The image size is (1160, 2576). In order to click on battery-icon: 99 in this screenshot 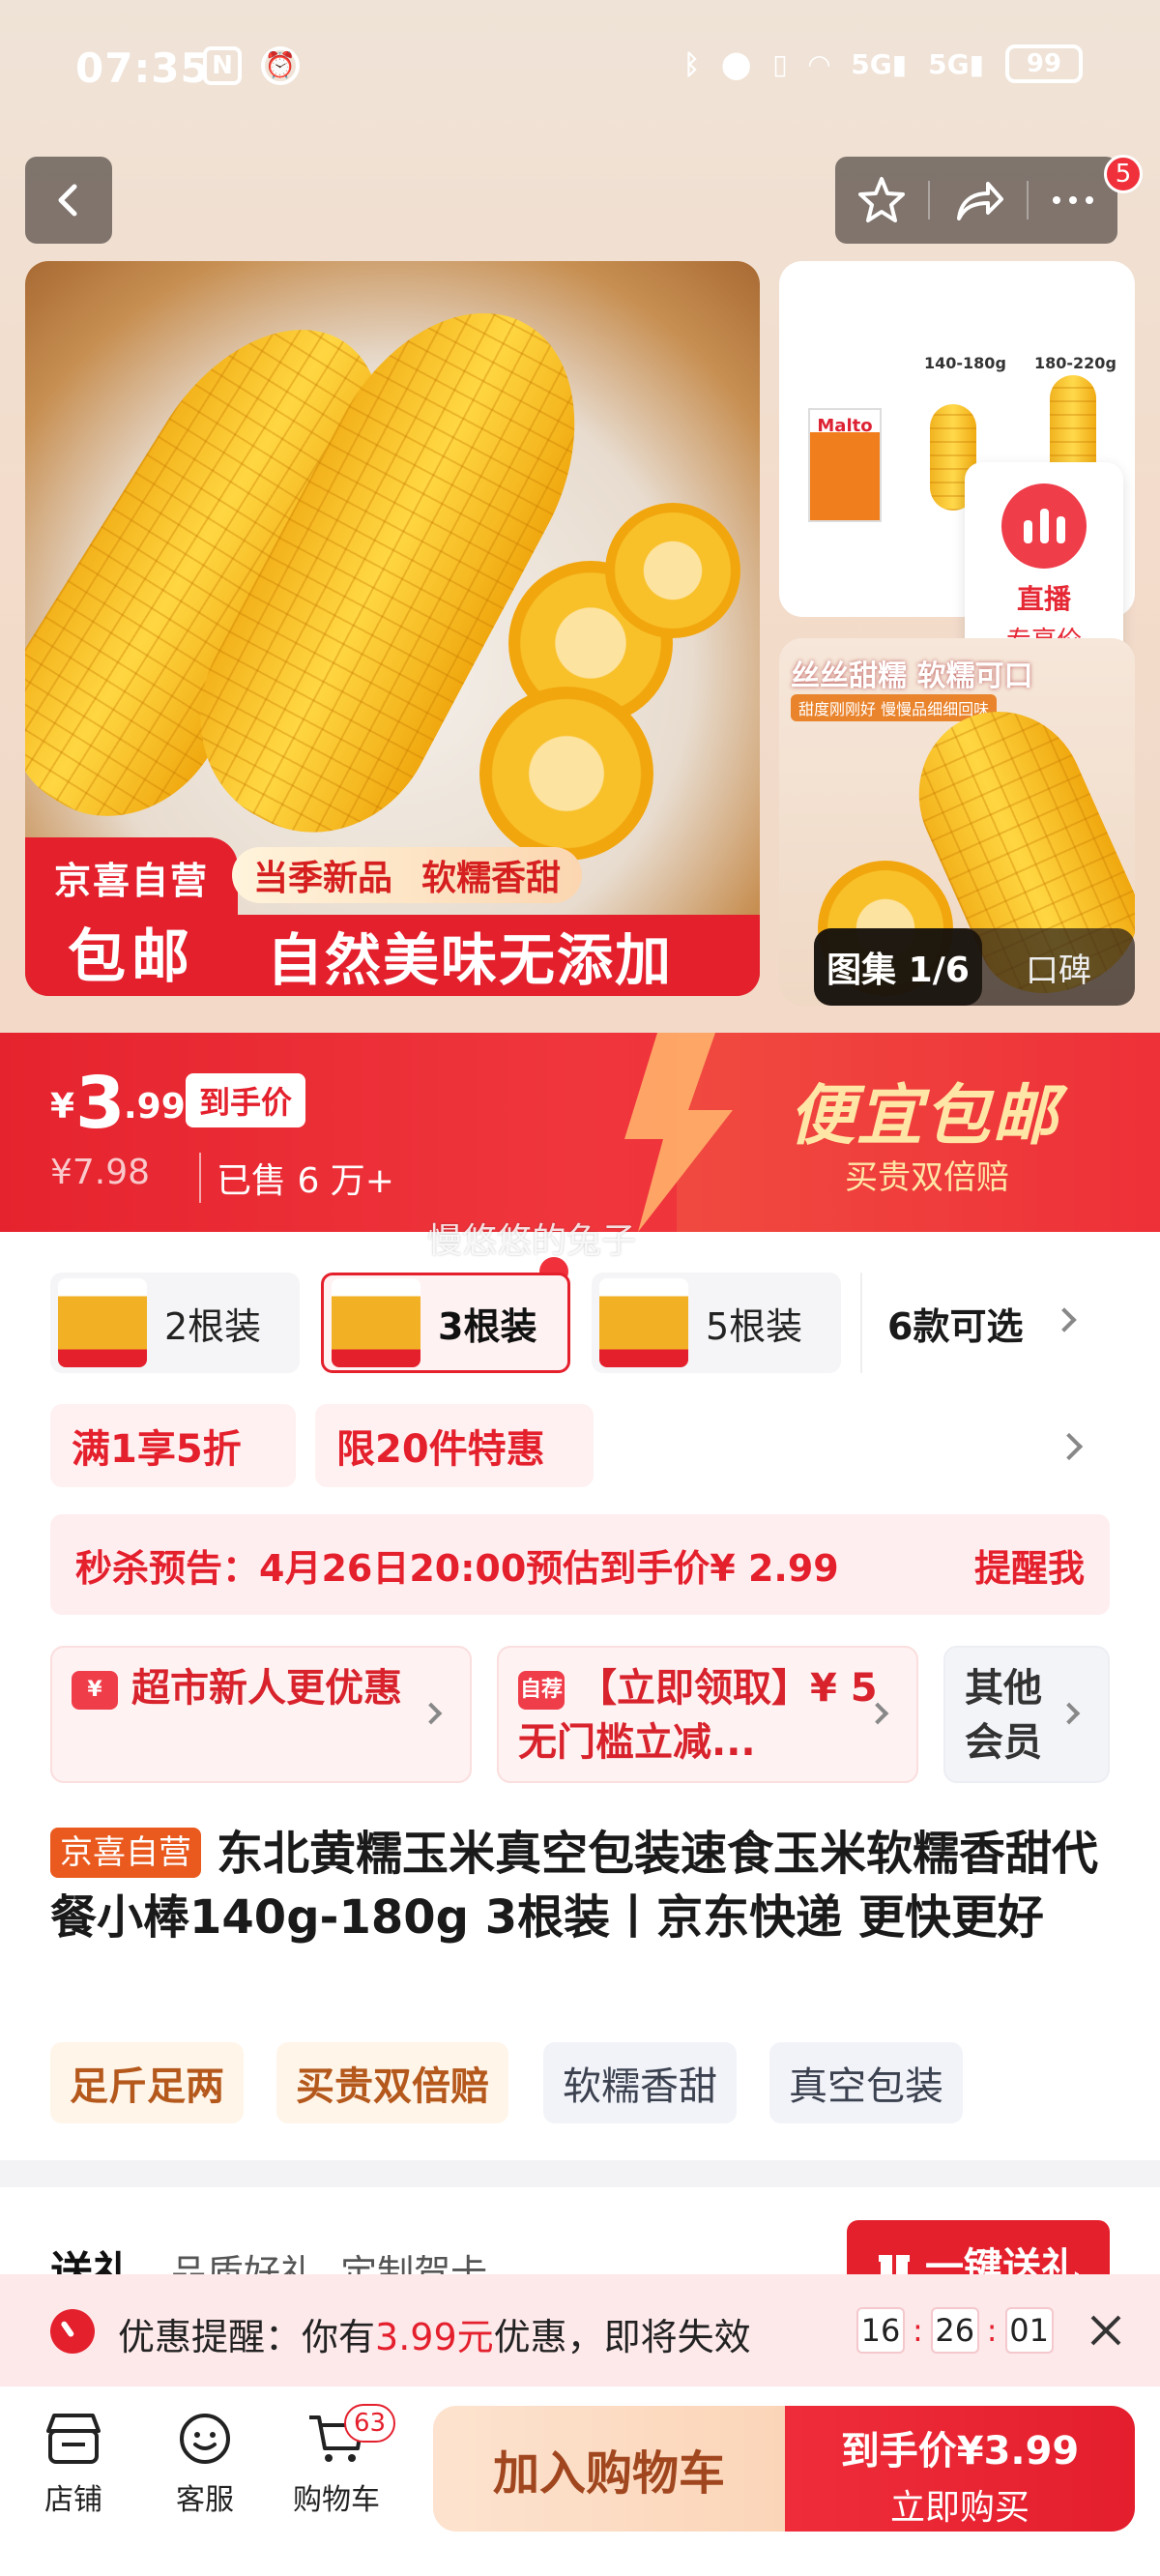, I will do `click(1044, 63)`.